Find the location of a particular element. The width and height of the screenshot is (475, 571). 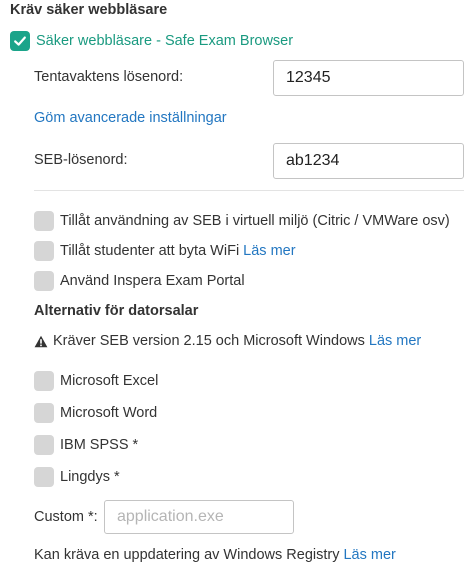

seb-password-field is located at coordinates (368, 161).